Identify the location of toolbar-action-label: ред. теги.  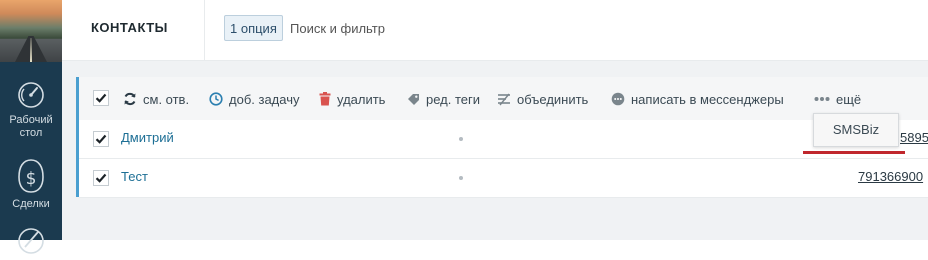
(453, 99).